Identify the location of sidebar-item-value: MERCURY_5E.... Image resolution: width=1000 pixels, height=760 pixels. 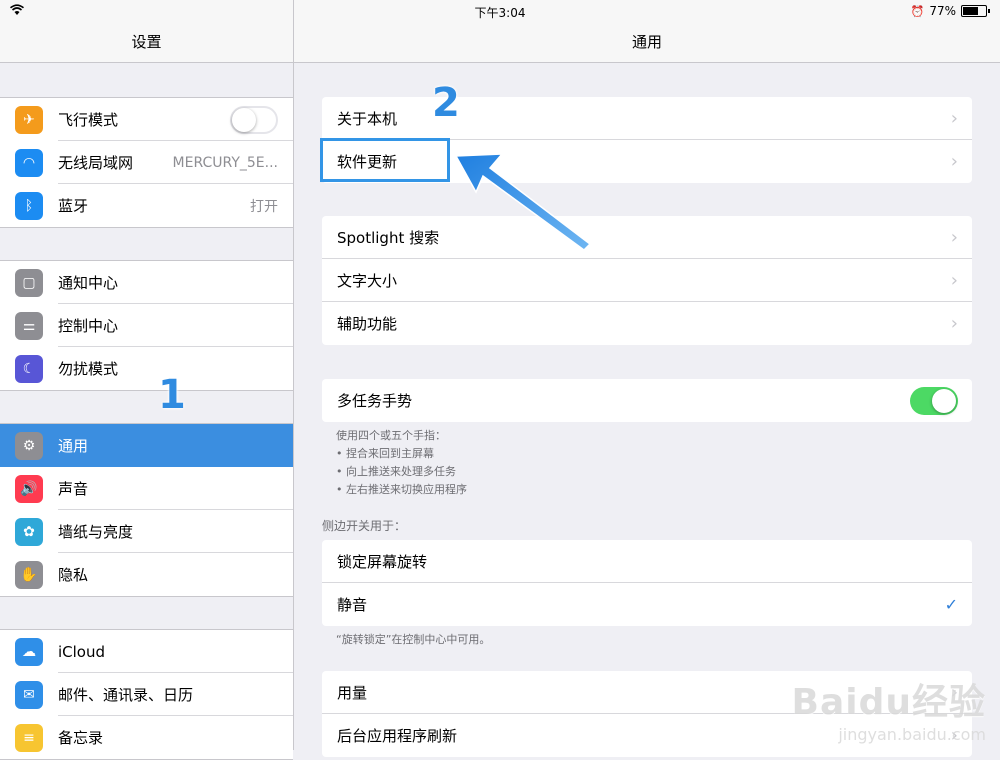
(225, 162).